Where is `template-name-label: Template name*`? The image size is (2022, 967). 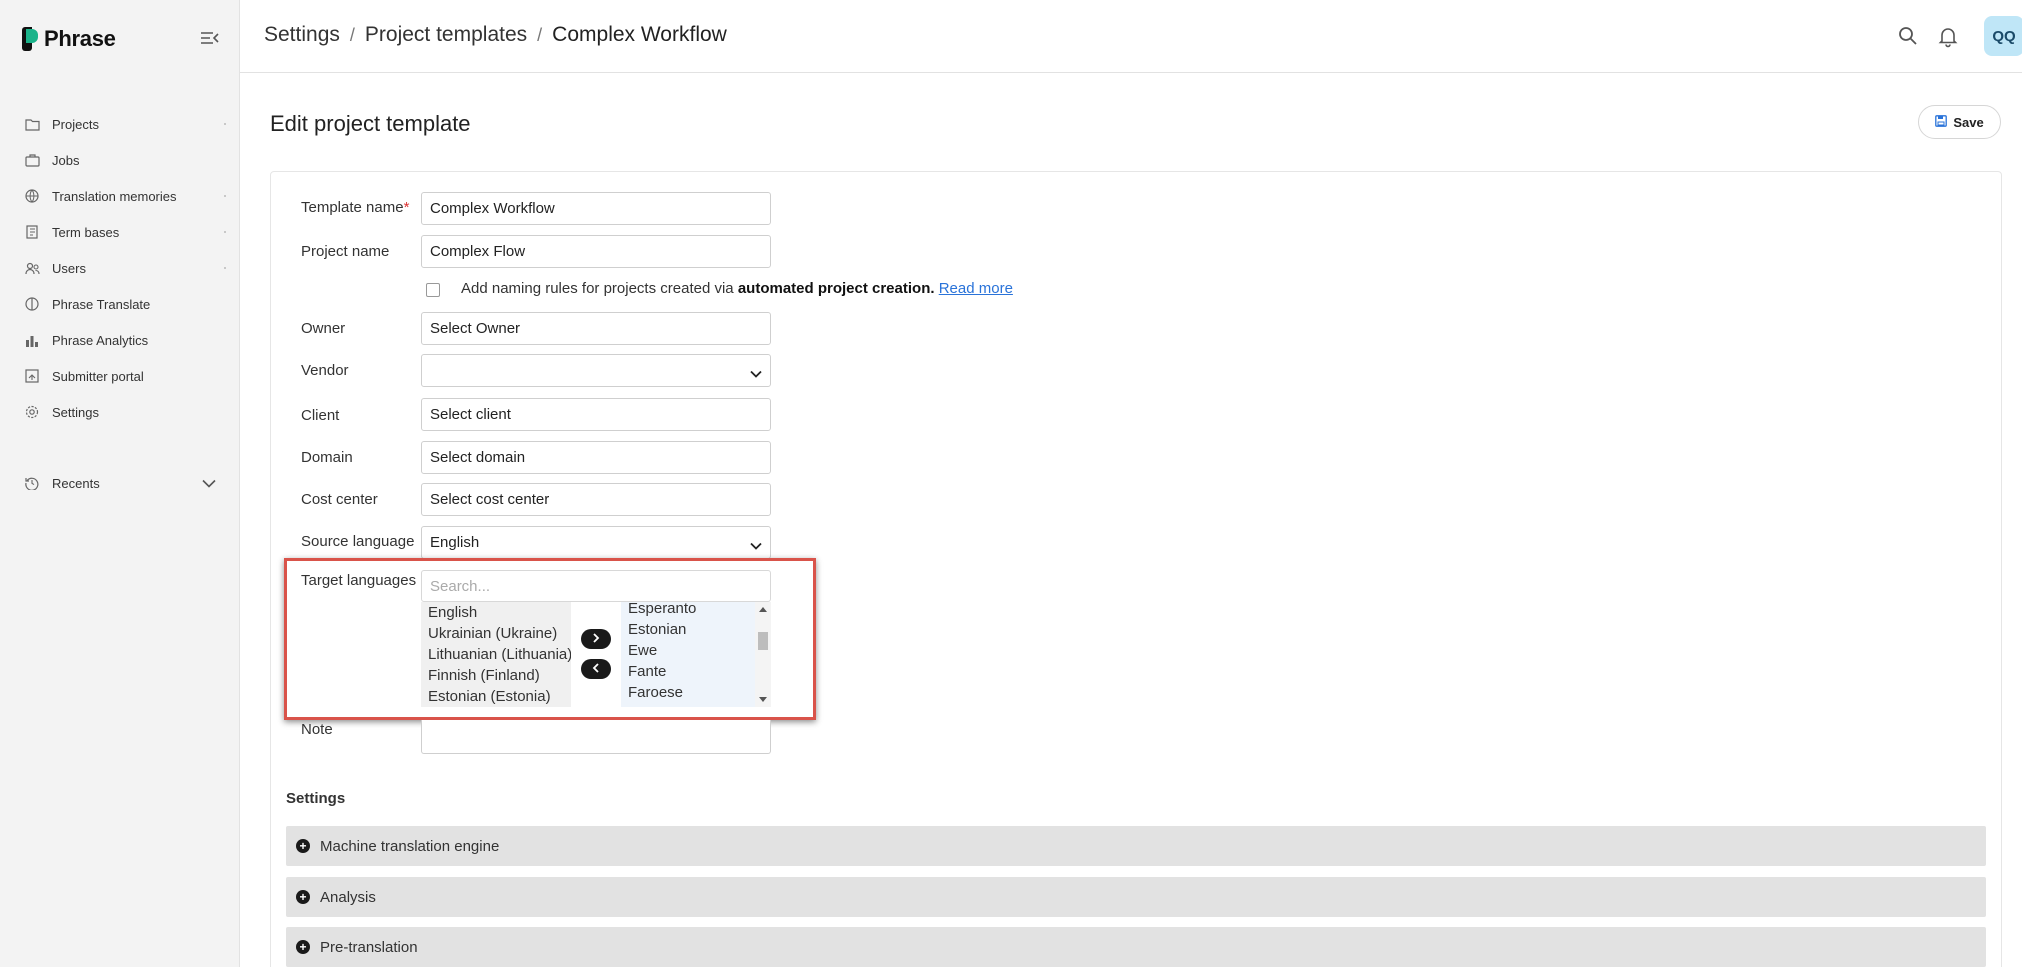 template-name-label: Template name* is located at coordinates (355, 207).